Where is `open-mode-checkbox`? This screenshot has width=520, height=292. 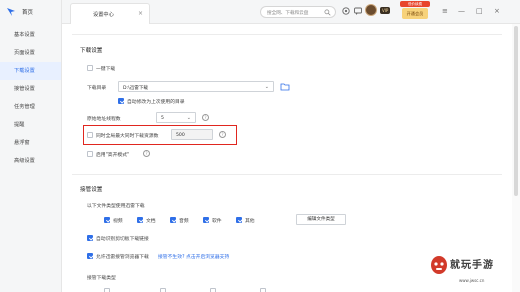 open-mode-checkbox is located at coordinates (90, 154).